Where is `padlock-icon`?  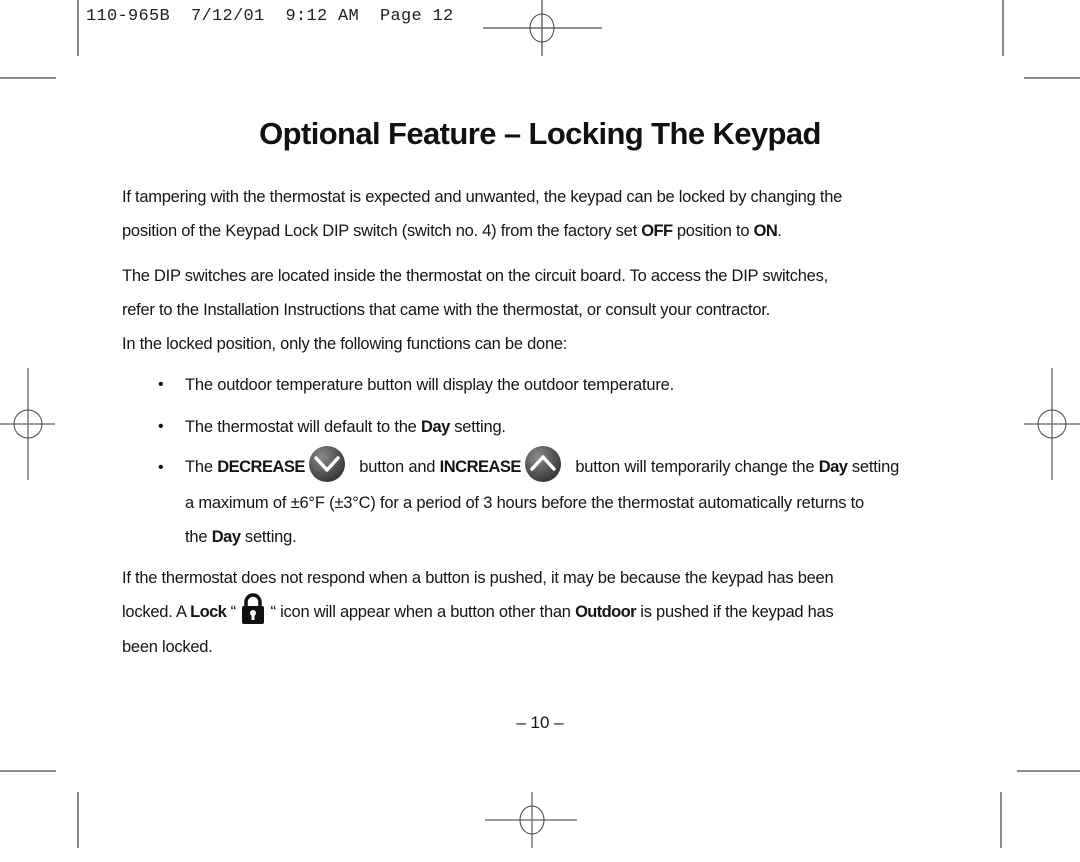
padlock-icon is located at coordinates (253, 608).